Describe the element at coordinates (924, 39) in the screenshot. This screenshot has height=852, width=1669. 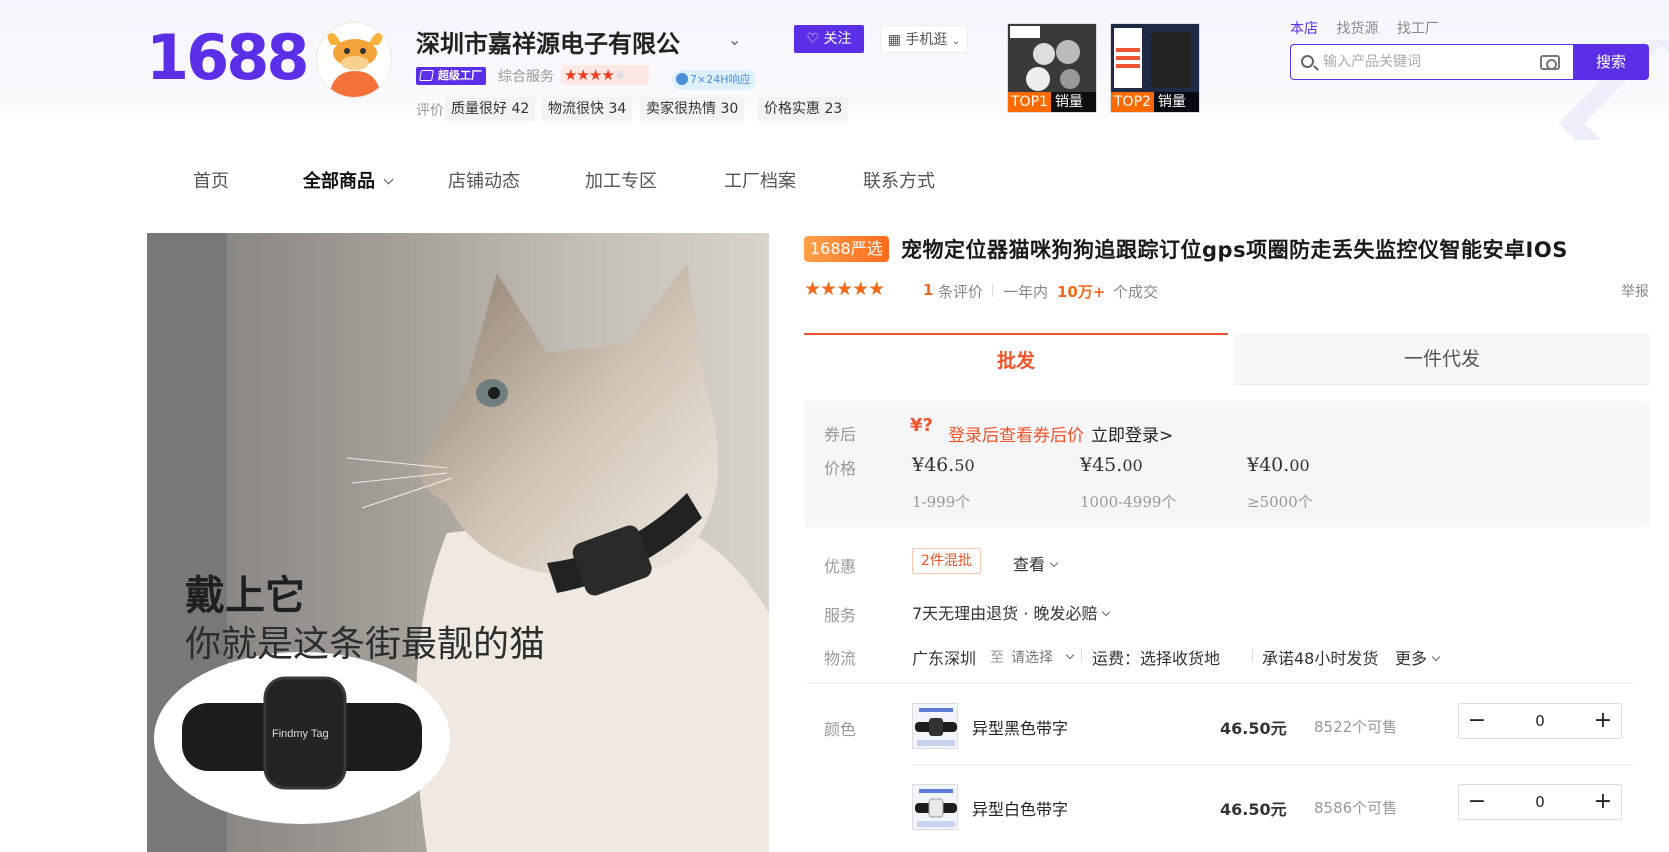
I see `mobile-browse-button: ▦ 手机逛 ⌄` at that location.